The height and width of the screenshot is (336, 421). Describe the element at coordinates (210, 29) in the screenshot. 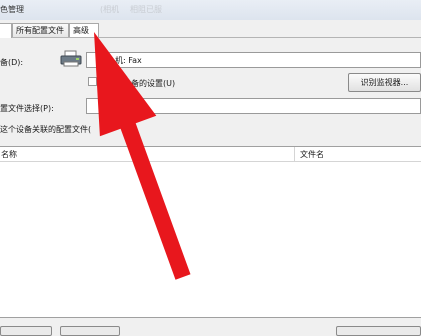

I see `tab-strip: 所有配置文件 高级` at that location.